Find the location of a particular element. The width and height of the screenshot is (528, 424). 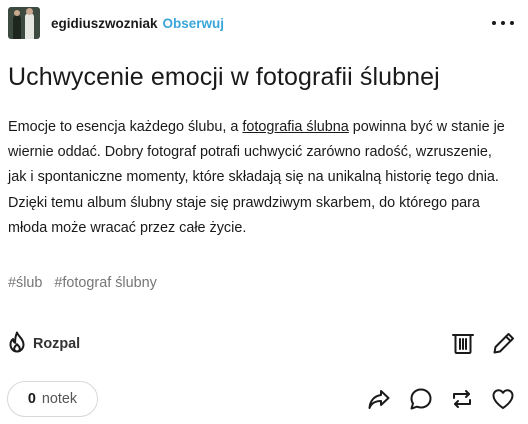

avatar is located at coordinates (24, 23).